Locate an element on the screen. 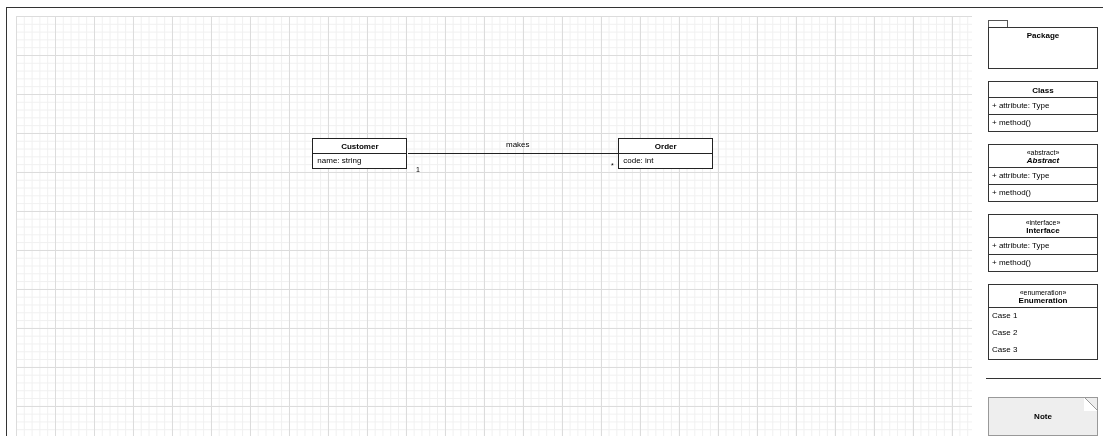 Image resolution: width=1103 pixels, height=436 pixels. class-box: Order code: int is located at coordinates (666, 153).